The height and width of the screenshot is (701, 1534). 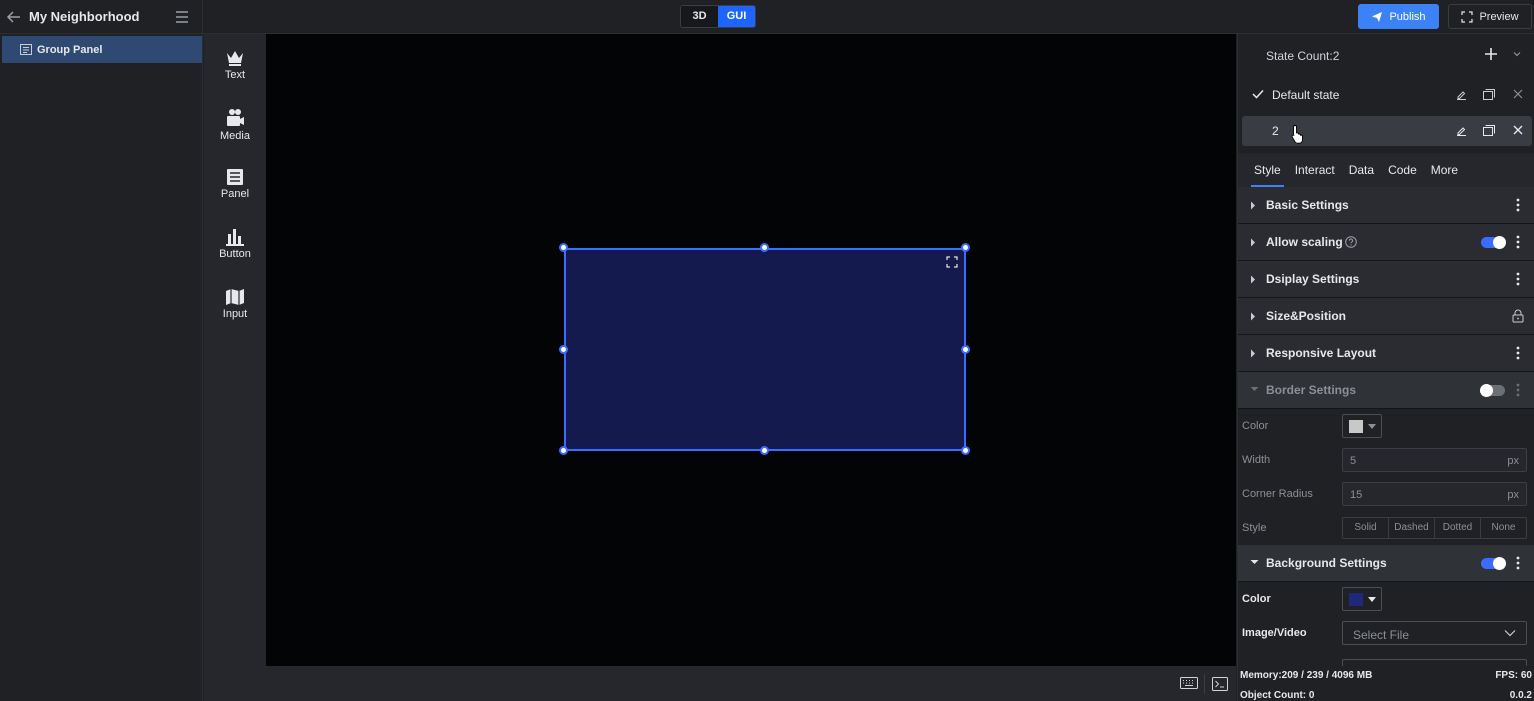 What do you see at coordinates (764, 247) in the screenshot?
I see `resize-handle-top` at bounding box center [764, 247].